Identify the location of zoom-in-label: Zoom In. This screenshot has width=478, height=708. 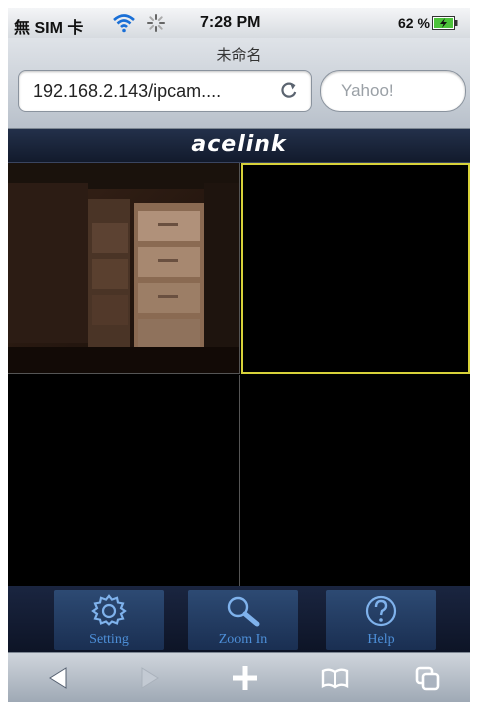
(243, 639).